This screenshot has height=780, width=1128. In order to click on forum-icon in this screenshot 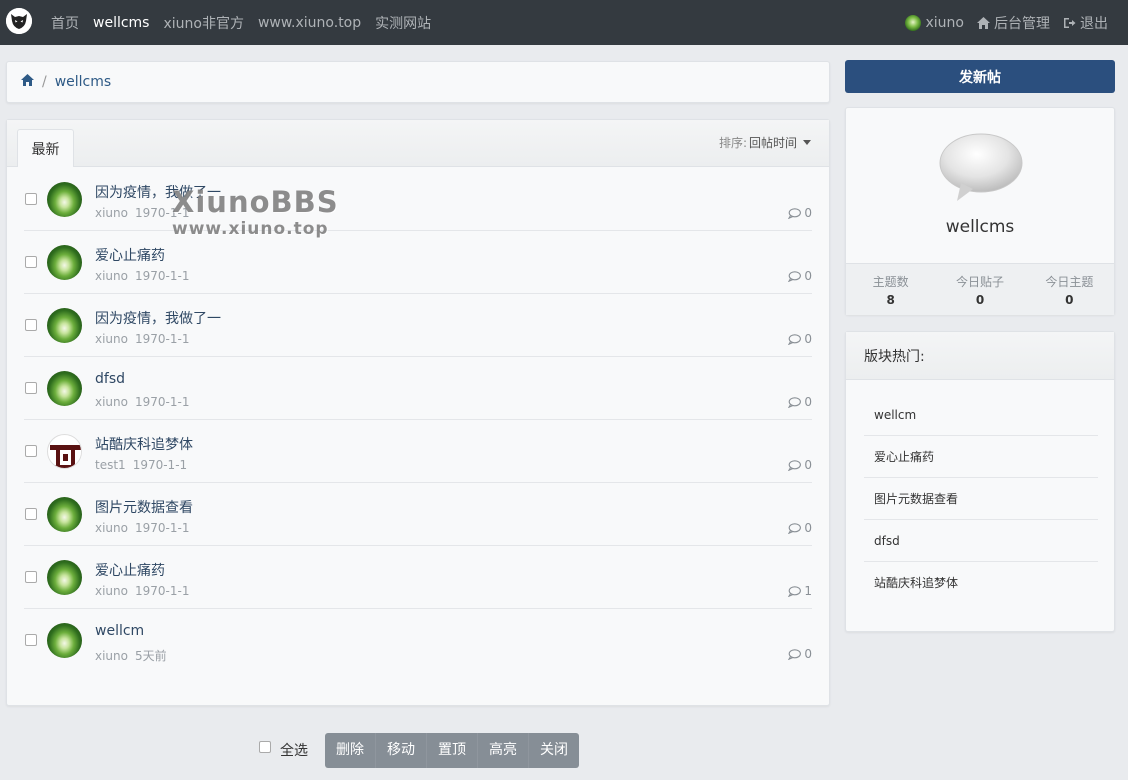, I will do `click(981, 170)`.